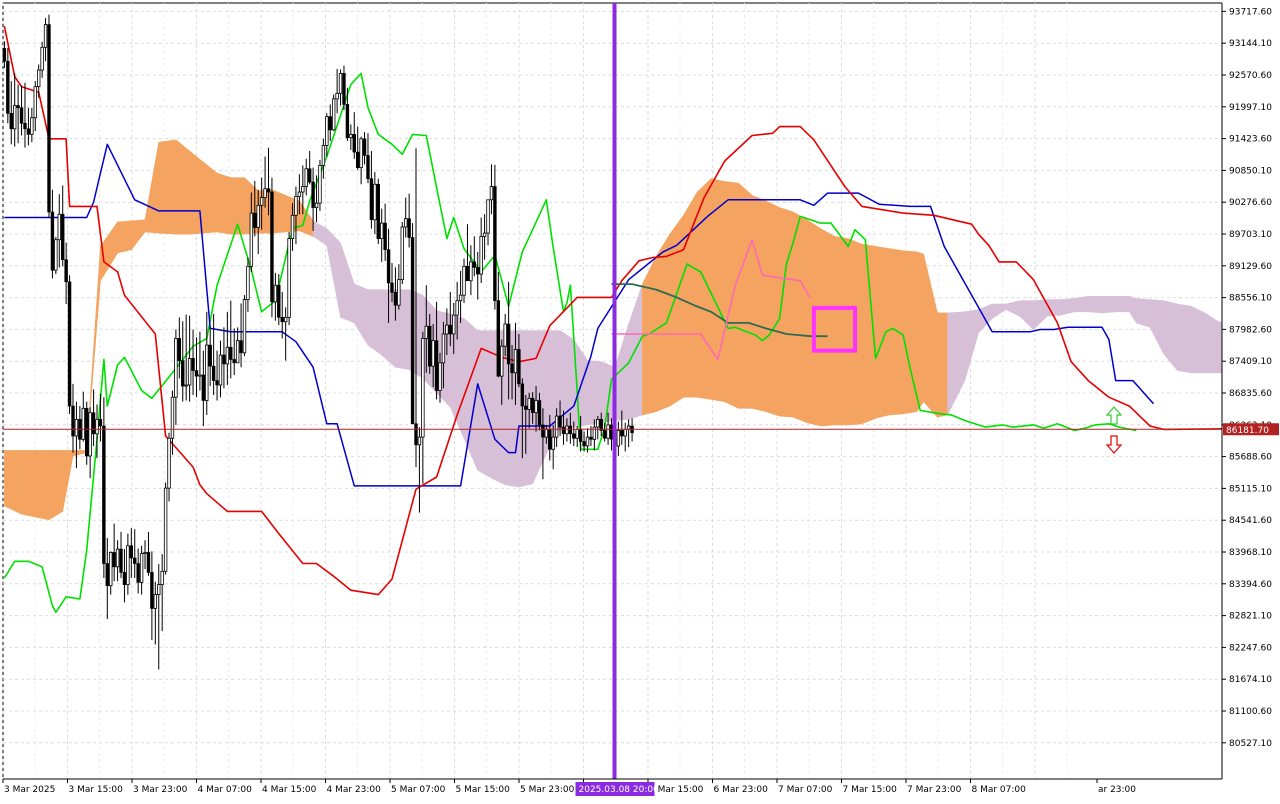 This screenshot has height=804, width=1280. I want to click on y-tick-label: 82247.60, so click(1250, 648).